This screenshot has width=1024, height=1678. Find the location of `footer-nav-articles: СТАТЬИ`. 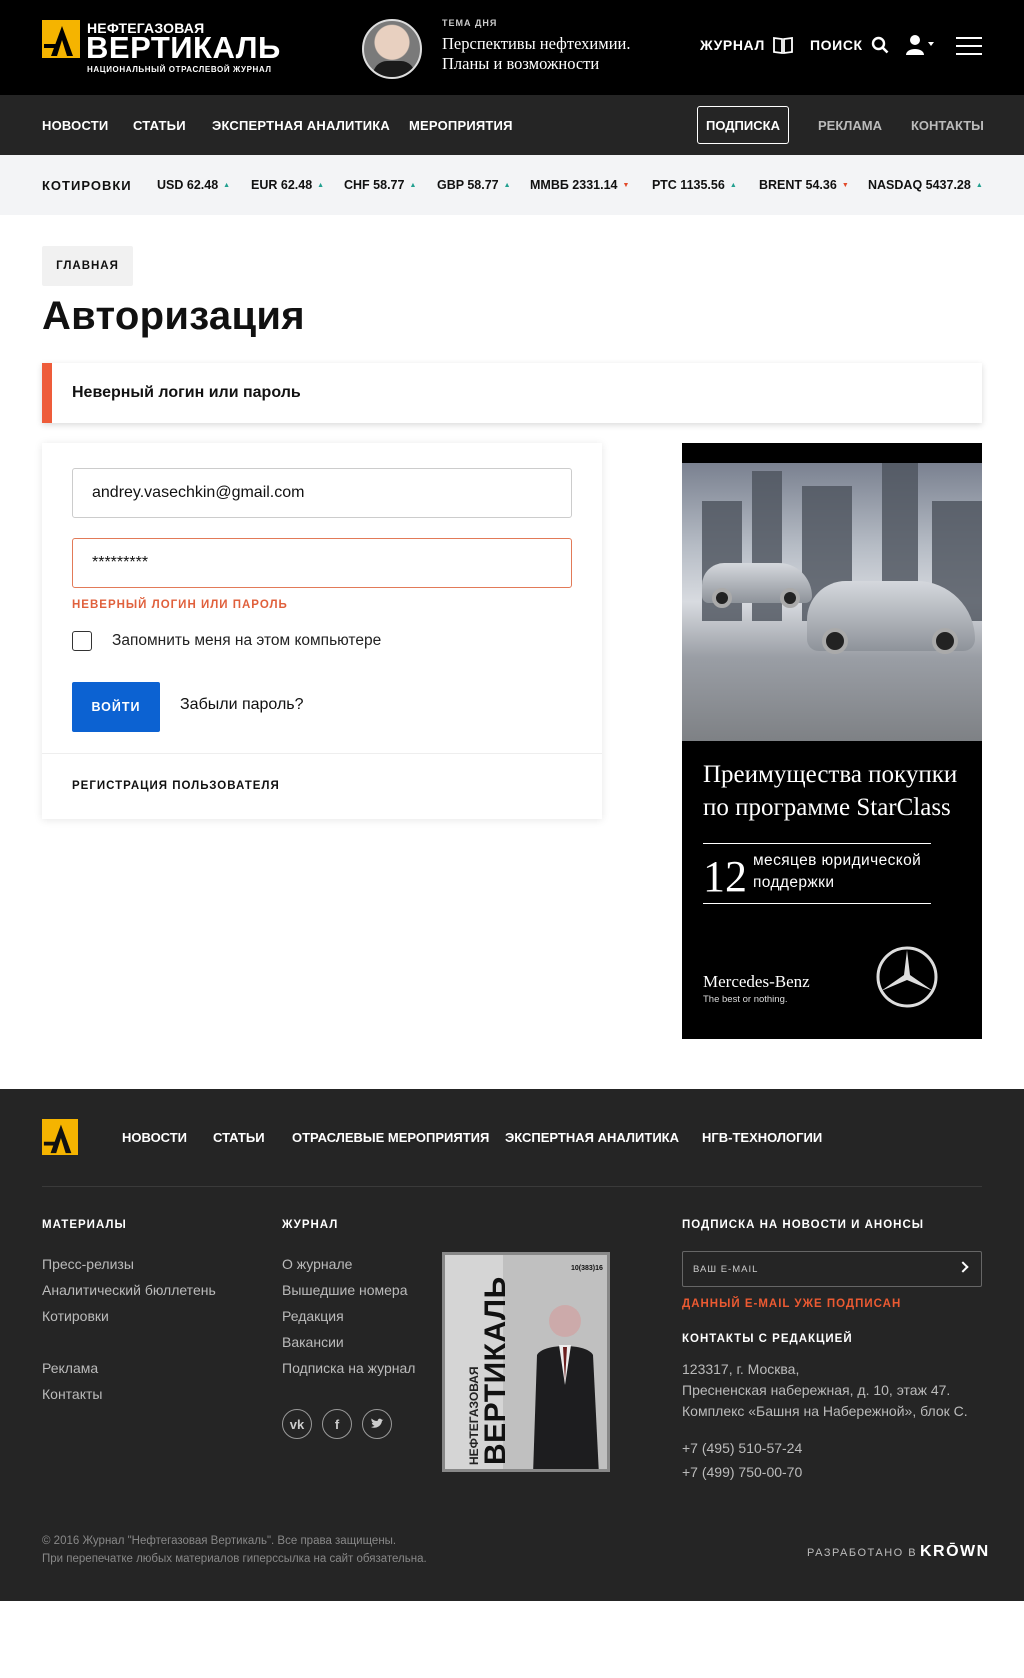

footer-nav-articles: СТАТЬИ is located at coordinates (239, 1137).